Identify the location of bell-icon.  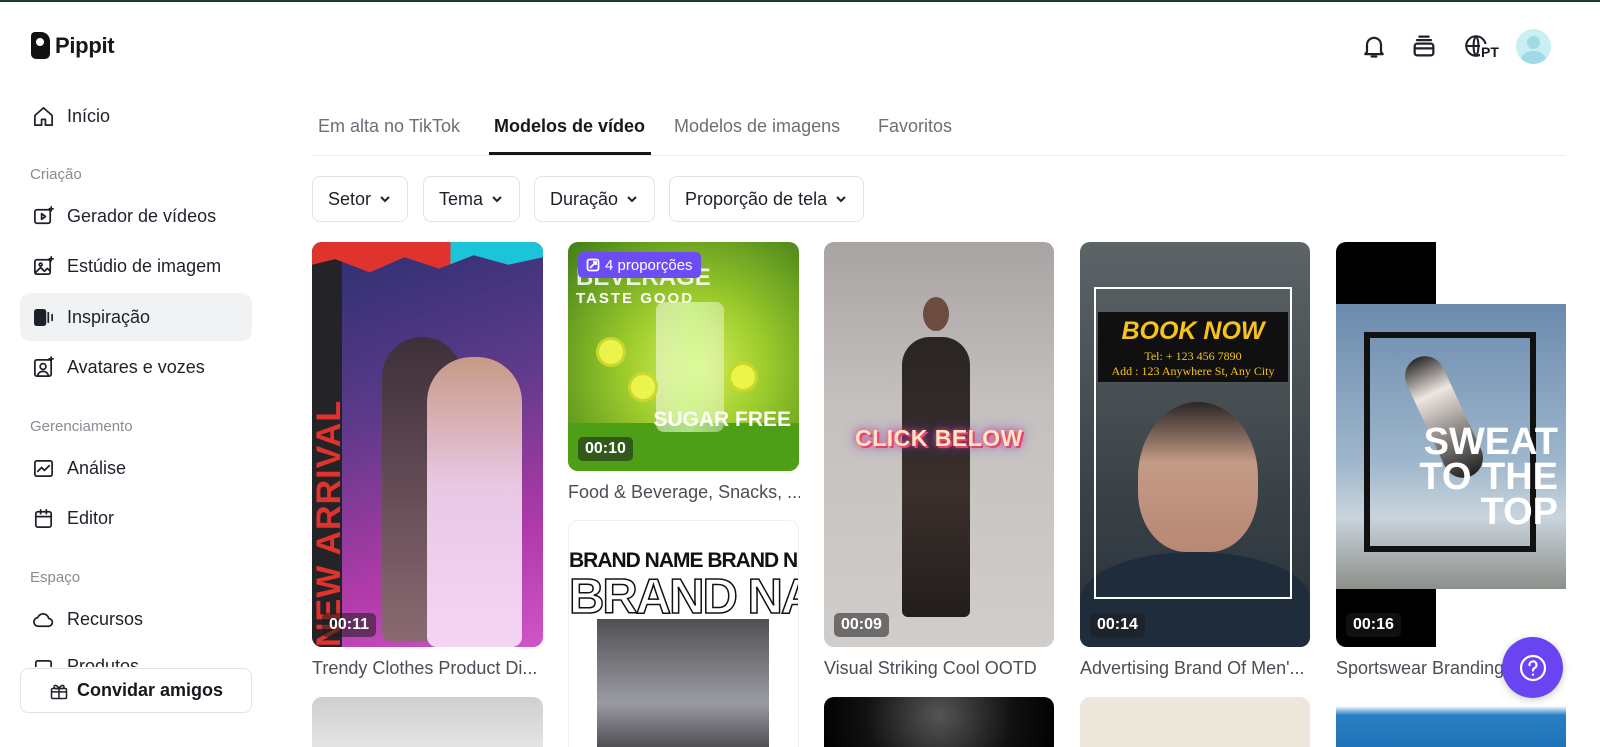
(1374, 47).